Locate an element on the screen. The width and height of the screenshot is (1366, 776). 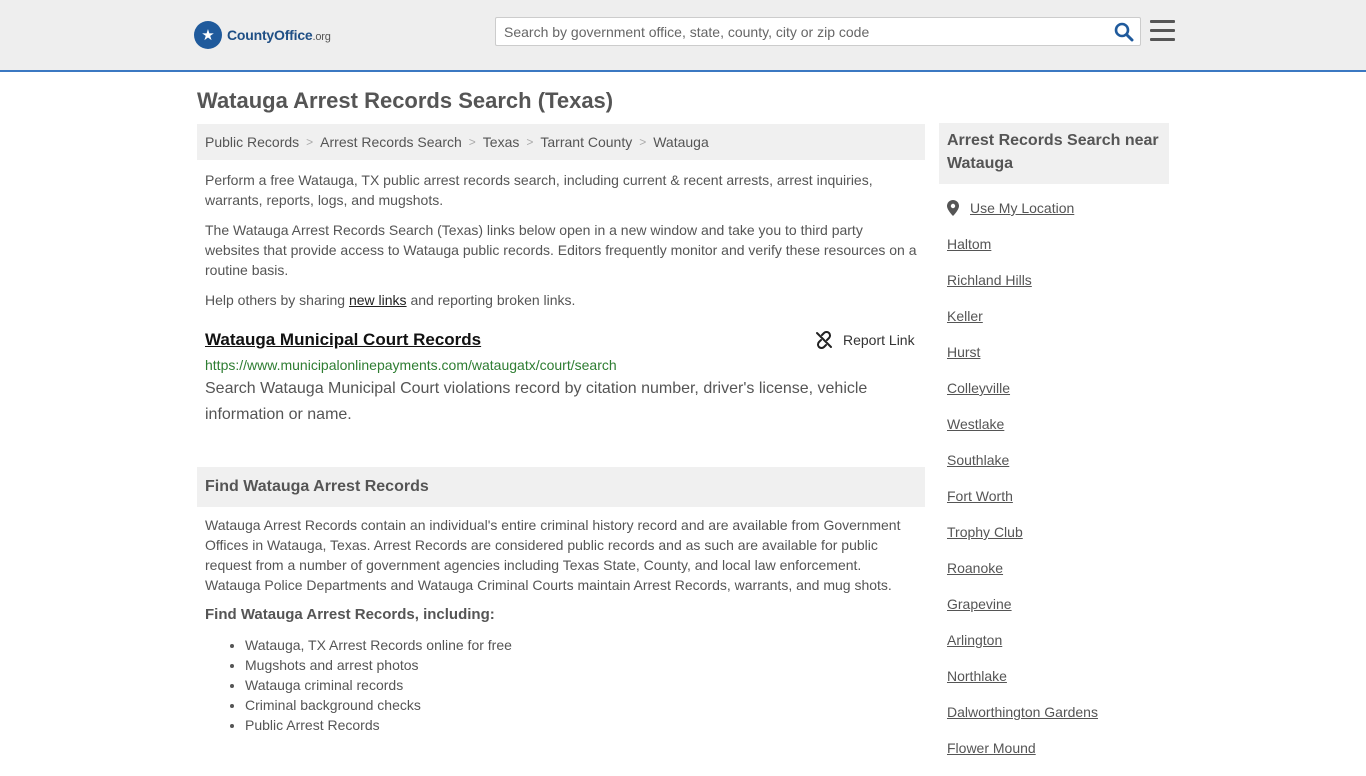
report-link-button: Report Link is located at coordinates (865, 340).